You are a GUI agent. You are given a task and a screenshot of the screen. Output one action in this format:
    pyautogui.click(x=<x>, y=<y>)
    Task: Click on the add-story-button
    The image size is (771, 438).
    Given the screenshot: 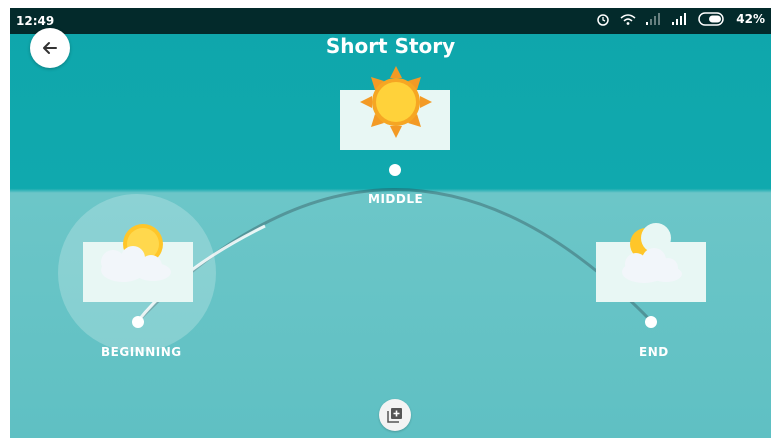 What is the action you would take?
    pyautogui.click(x=395, y=415)
    